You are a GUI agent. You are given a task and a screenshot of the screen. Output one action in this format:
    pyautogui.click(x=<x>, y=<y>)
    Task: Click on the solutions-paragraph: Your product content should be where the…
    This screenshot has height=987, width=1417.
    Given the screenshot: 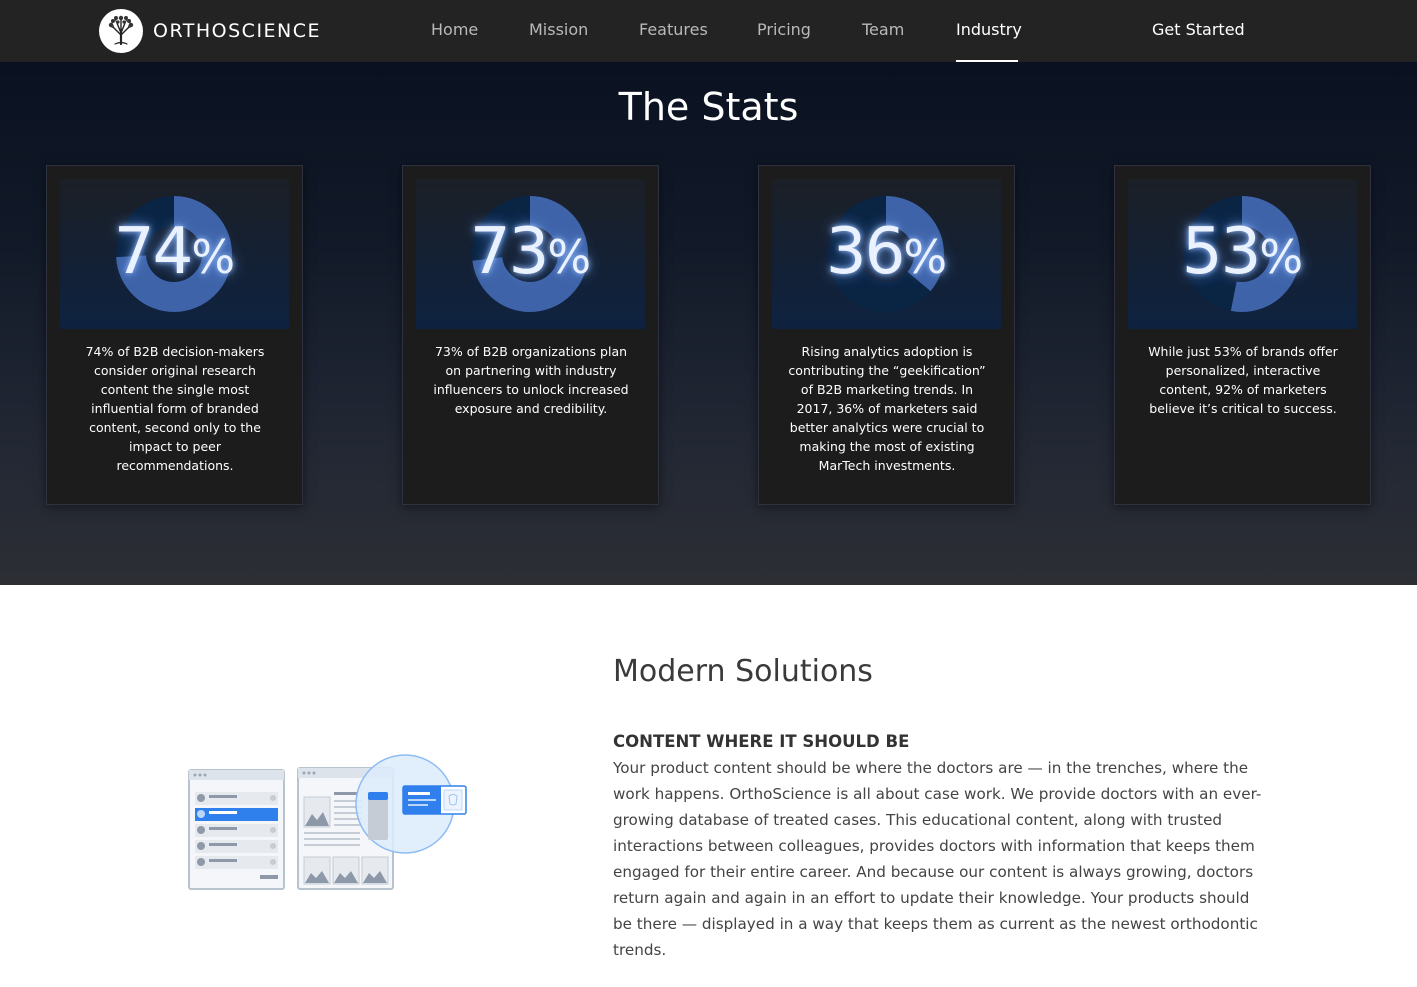 What is the action you would take?
    pyautogui.click(x=937, y=859)
    